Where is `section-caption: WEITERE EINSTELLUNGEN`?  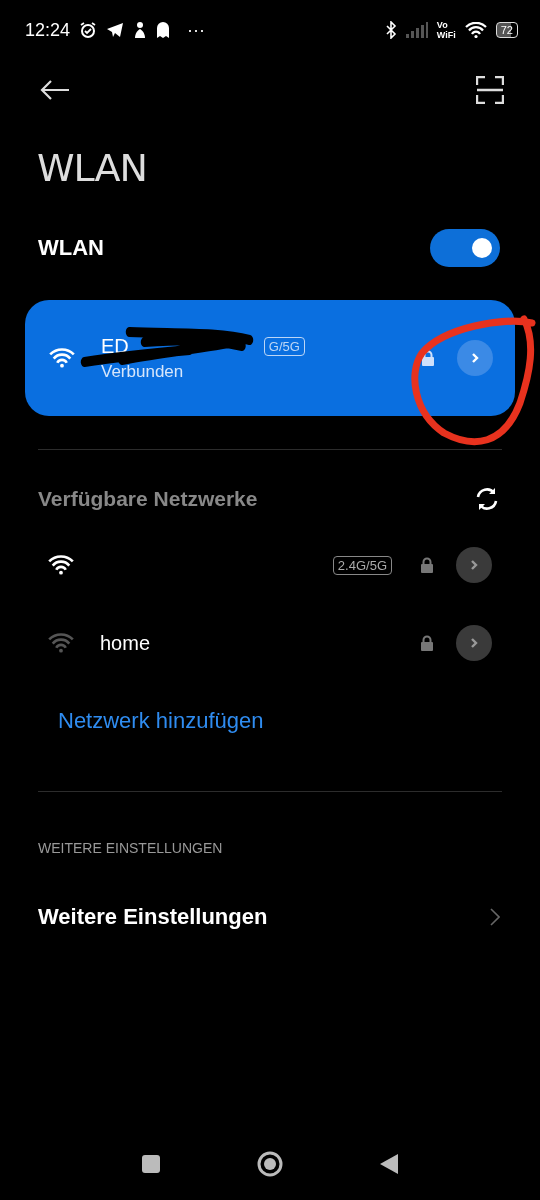 section-caption: WEITERE EINSTELLUNGEN is located at coordinates (131, 848).